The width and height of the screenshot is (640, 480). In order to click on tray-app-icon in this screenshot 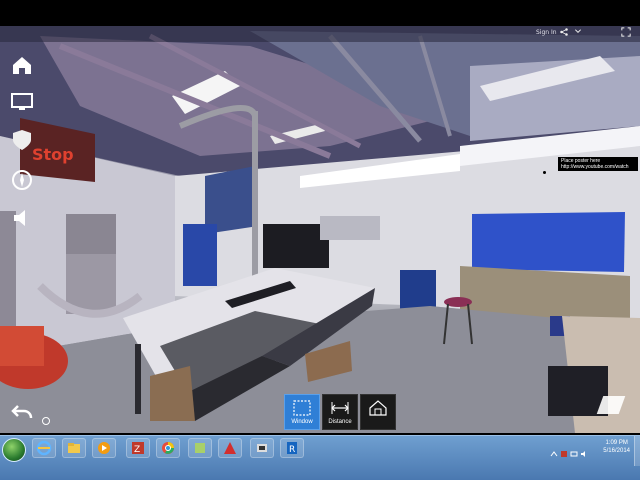, I will do `click(564, 450)`.